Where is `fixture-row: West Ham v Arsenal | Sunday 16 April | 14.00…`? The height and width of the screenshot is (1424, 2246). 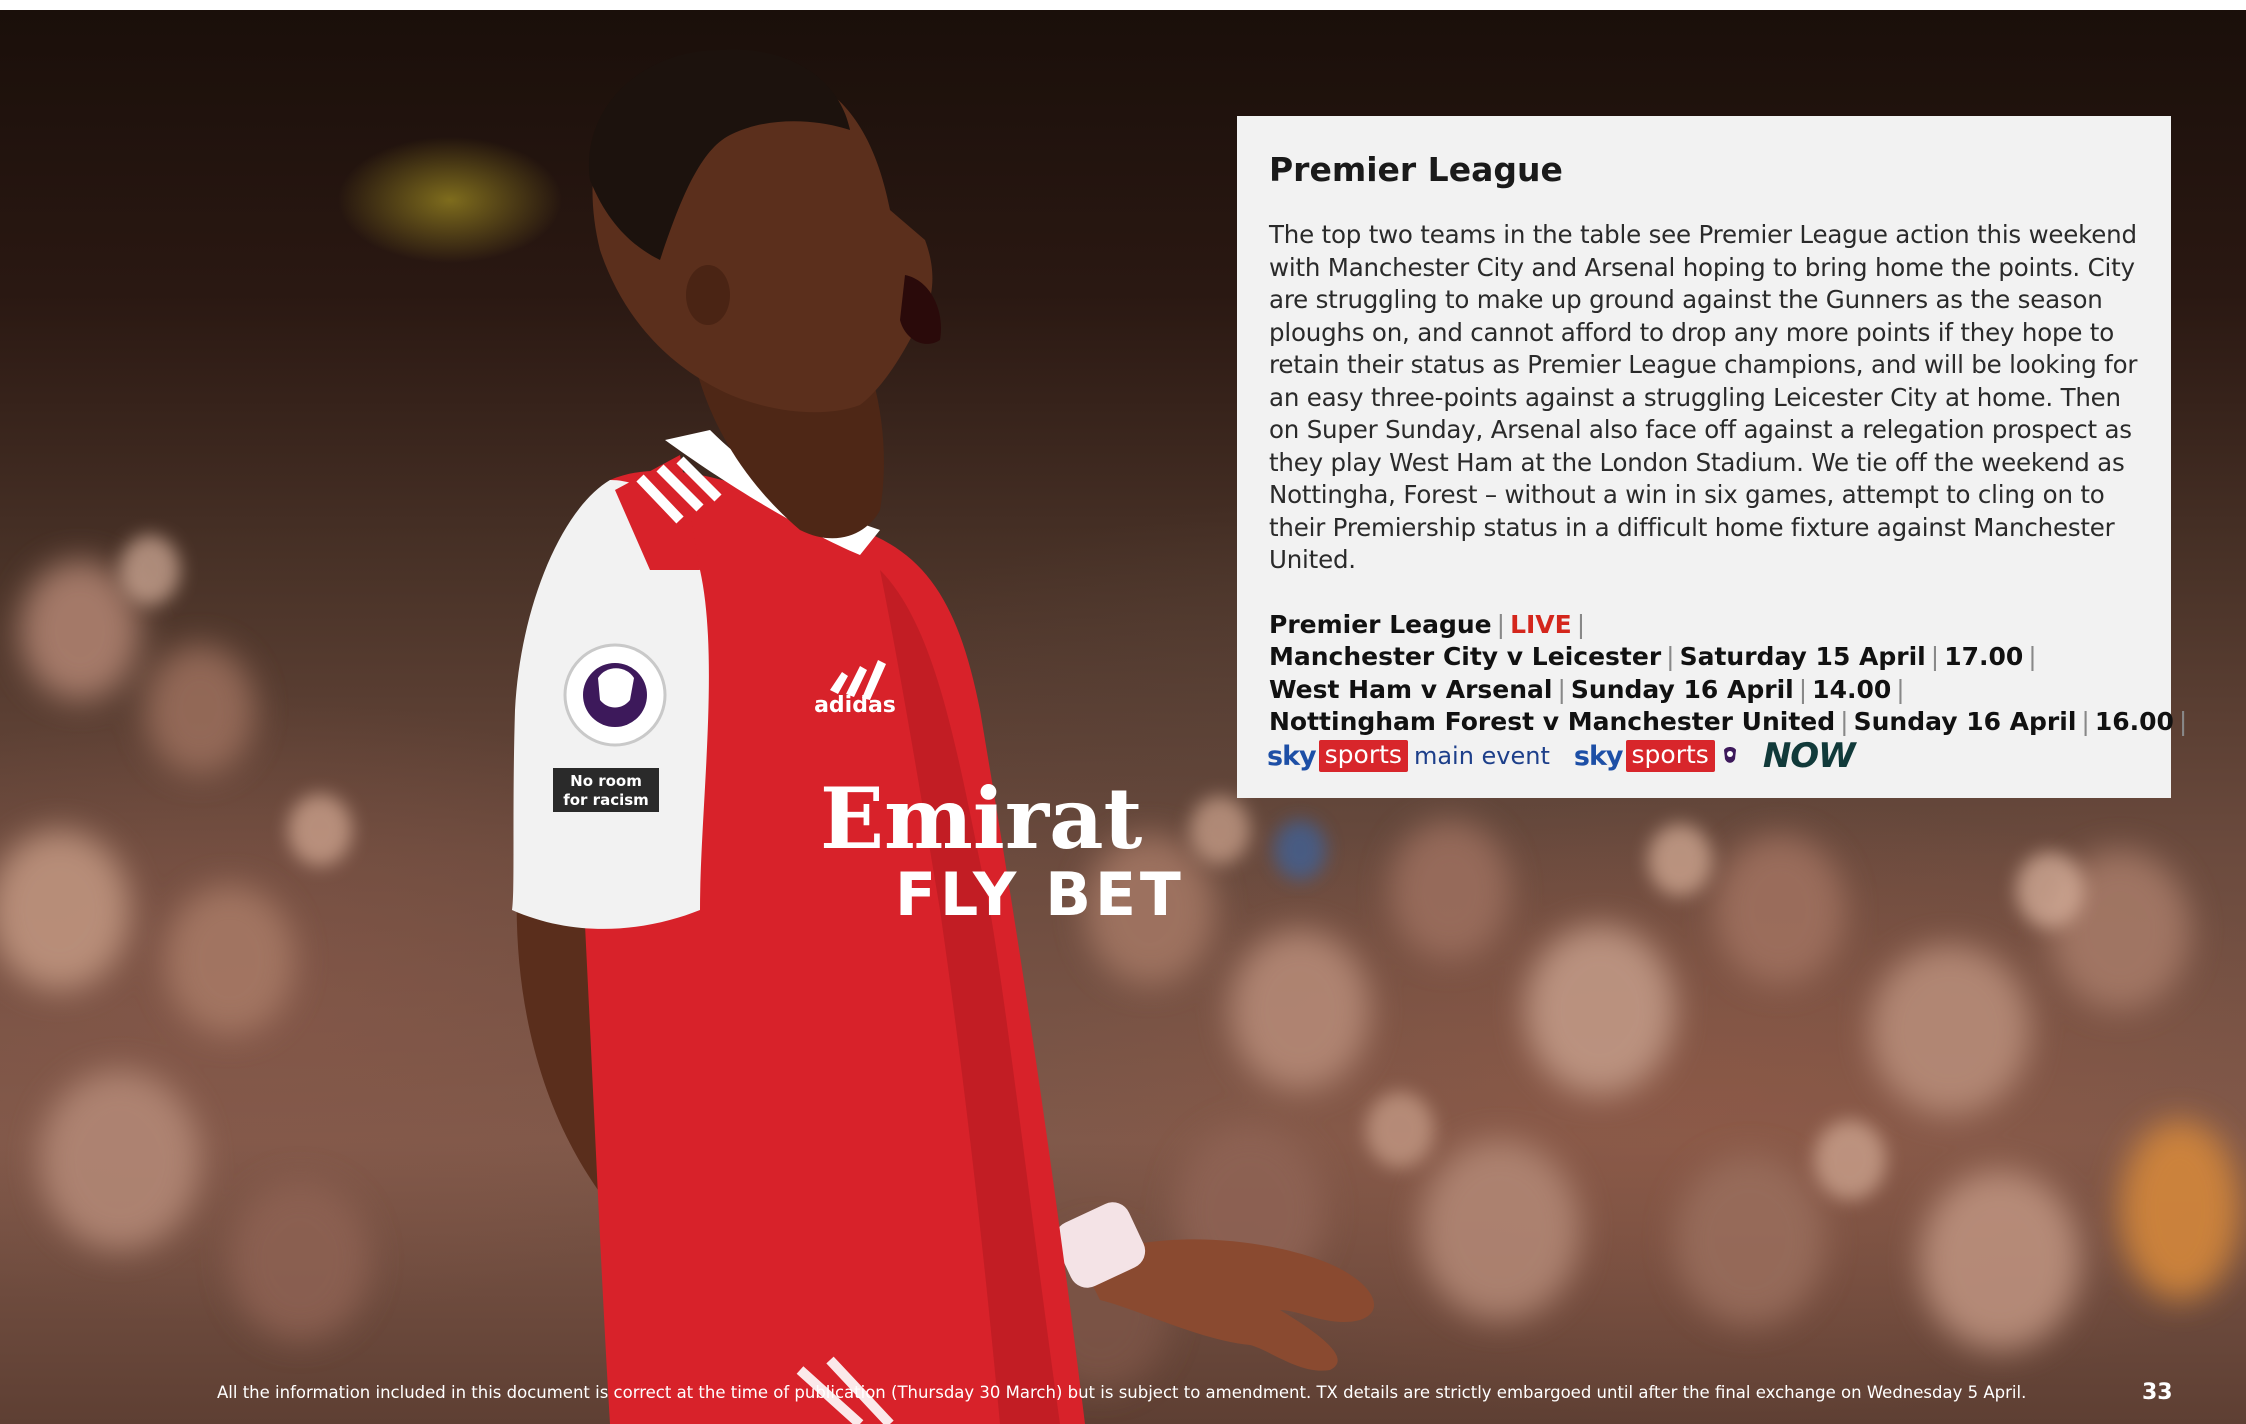 fixture-row: West Ham v Arsenal | Sunday 16 April | 14.00… is located at coordinates (1587, 689).